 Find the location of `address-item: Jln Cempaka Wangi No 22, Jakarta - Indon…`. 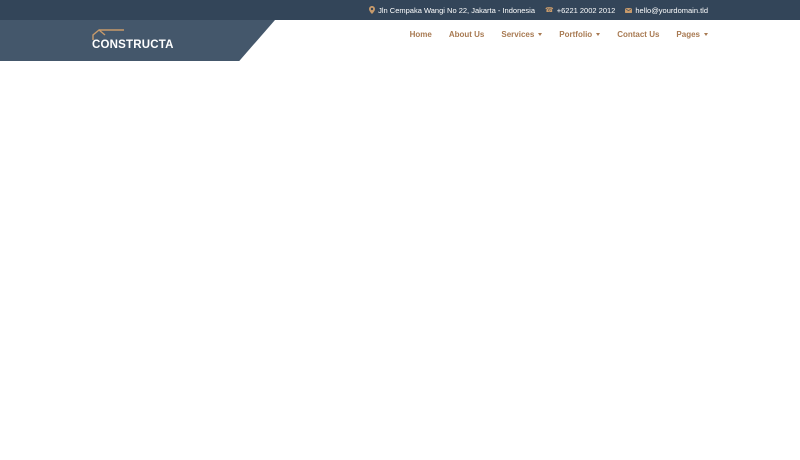

address-item: Jln Cempaka Wangi No 22, Jakarta - Indon… is located at coordinates (452, 10).